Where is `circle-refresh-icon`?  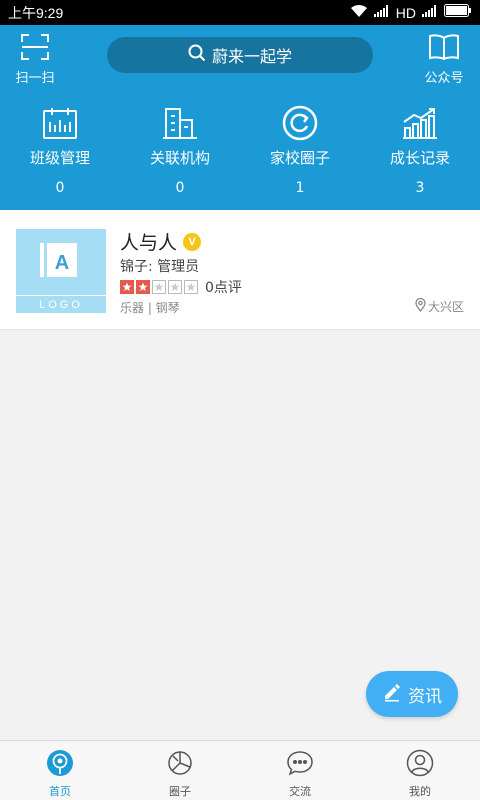
circle-refresh-icon is located at coordinates (300, 123).